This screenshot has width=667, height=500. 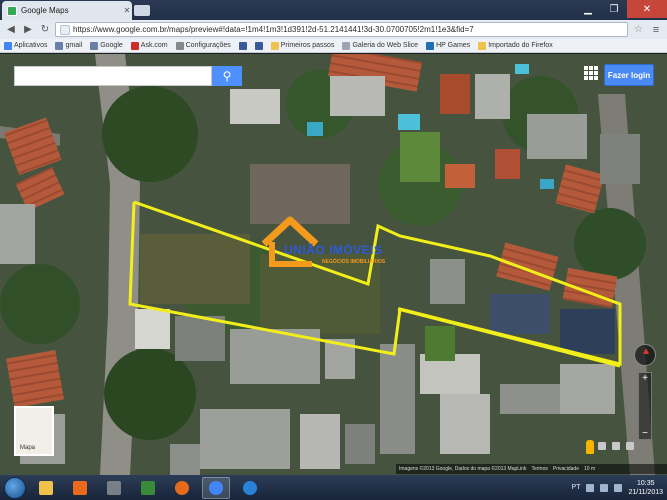 I want to click on reload-icon: ↻, so click(x=45, y=30).